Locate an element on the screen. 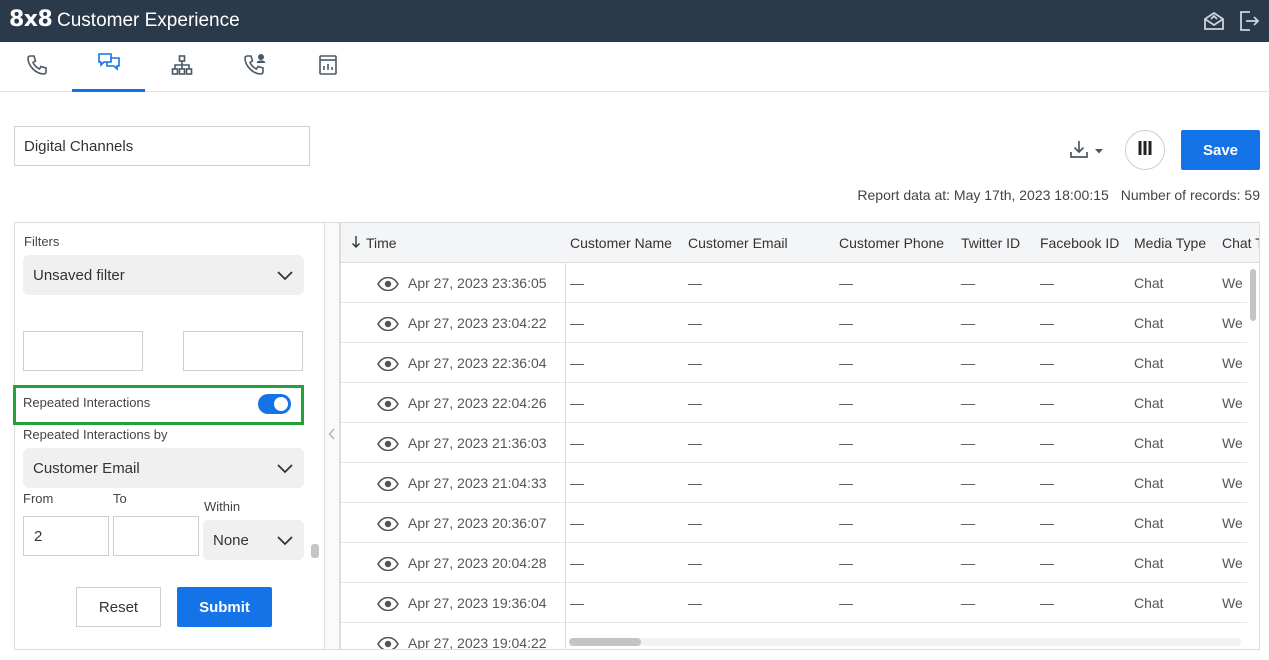  from-label: From is located at coordinates (38, 498).